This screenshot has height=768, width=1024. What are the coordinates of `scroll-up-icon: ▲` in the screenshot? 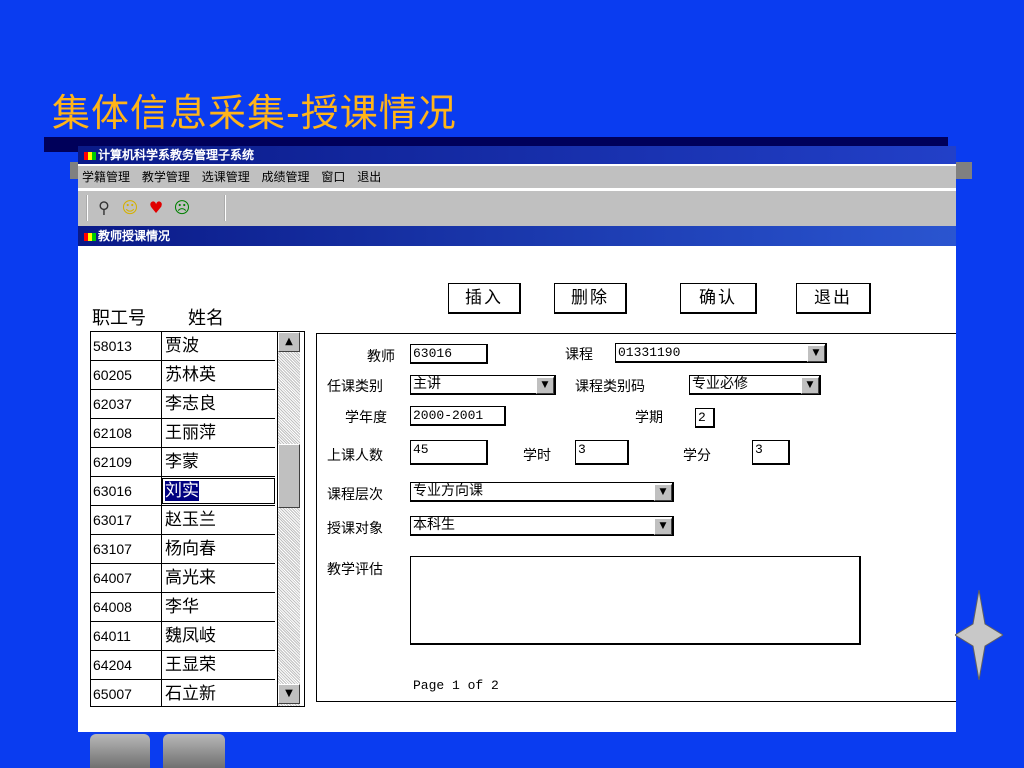 It's located at (289, 342).